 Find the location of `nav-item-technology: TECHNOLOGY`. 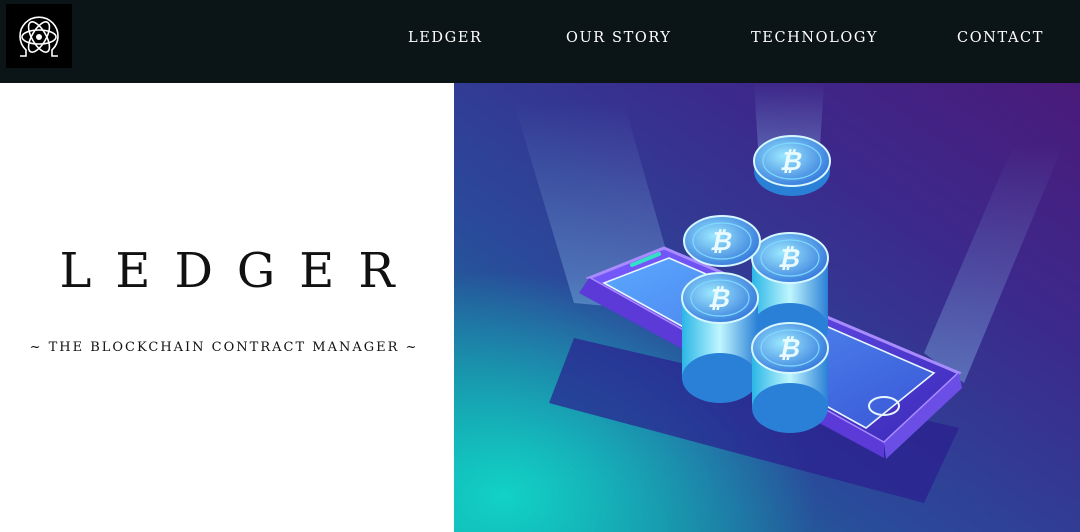

nav-item-technology: TECHNOLOGY is located at coordinates (814, 38).